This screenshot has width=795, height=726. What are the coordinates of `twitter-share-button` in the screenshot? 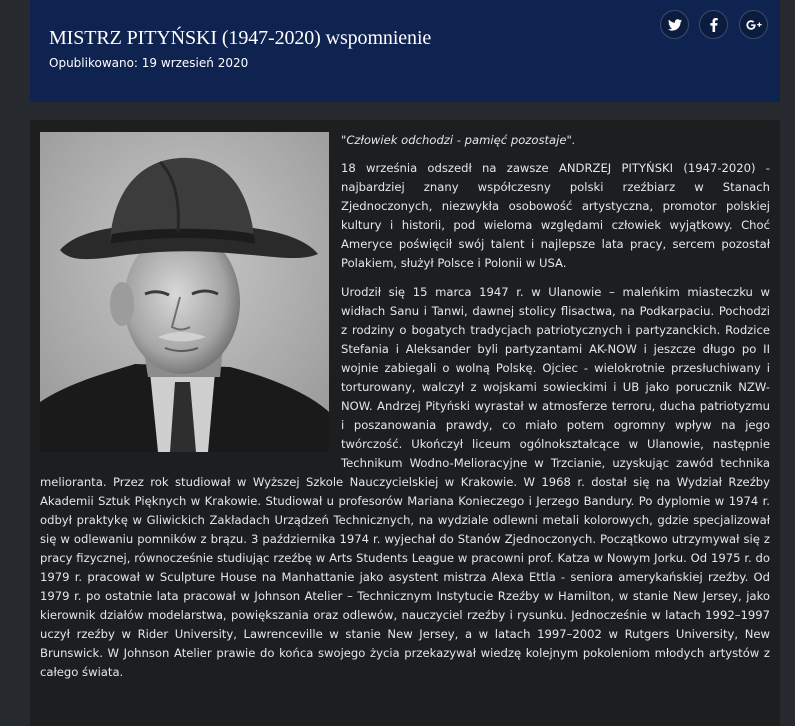 It's located at (674, 24).